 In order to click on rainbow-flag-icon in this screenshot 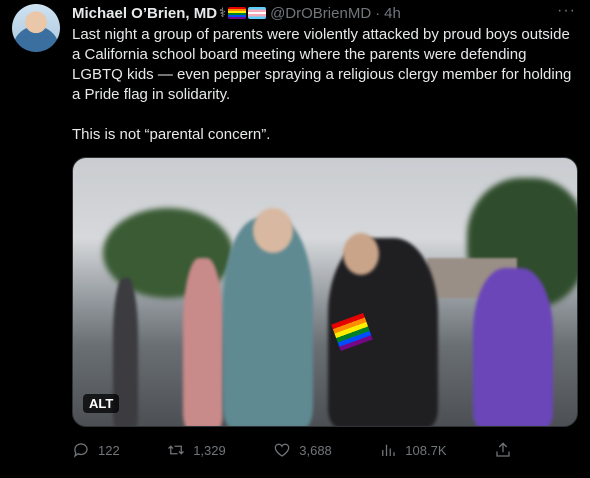, I will do `click(237, 13)`.